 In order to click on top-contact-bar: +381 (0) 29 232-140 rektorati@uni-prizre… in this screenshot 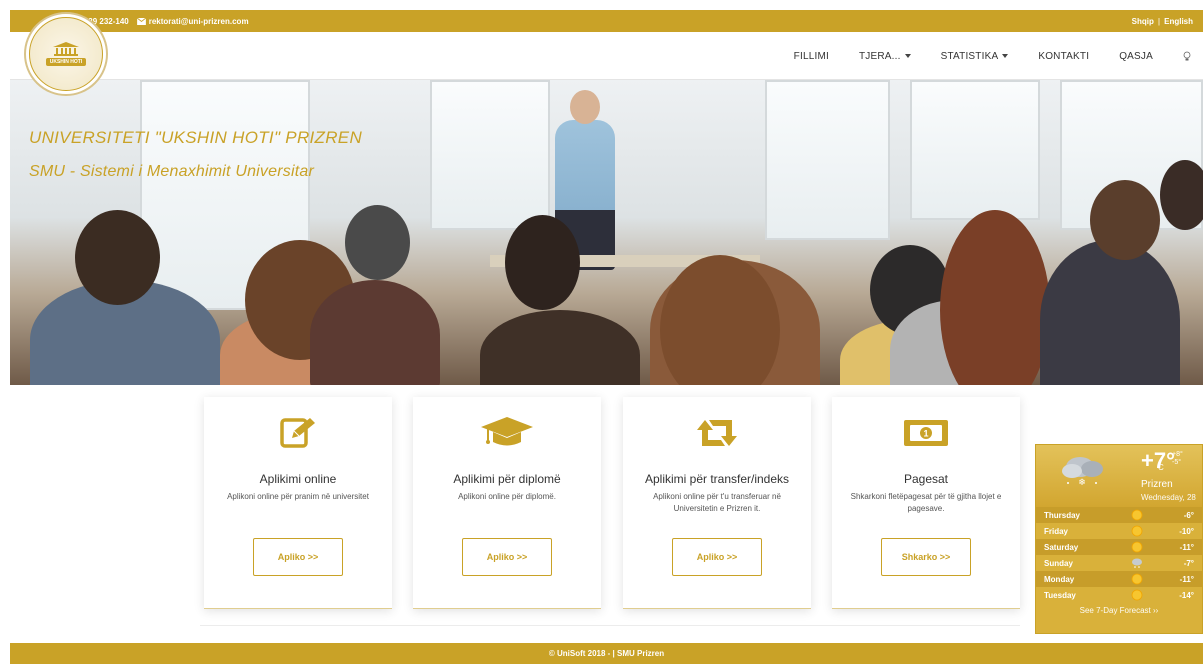, I will do `click(606, 21)`.